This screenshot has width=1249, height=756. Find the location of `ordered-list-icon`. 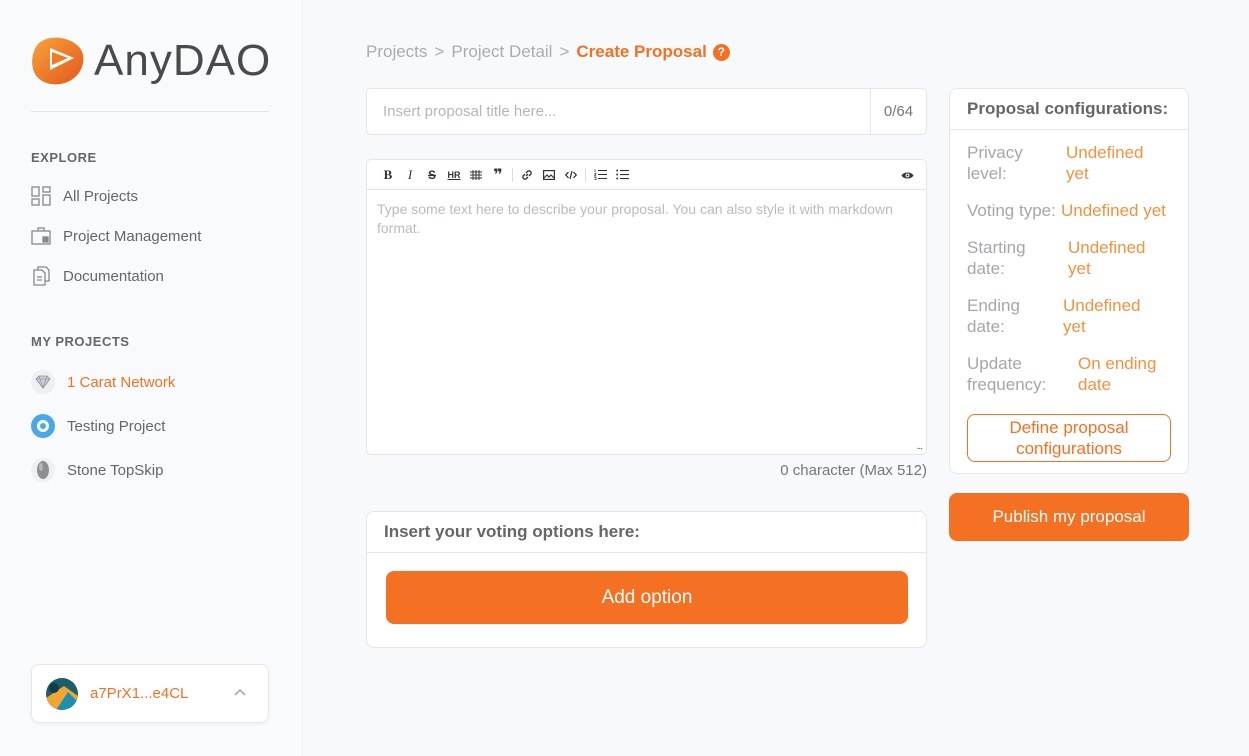

ordered-list-icon is located at coordinates (600, 175).